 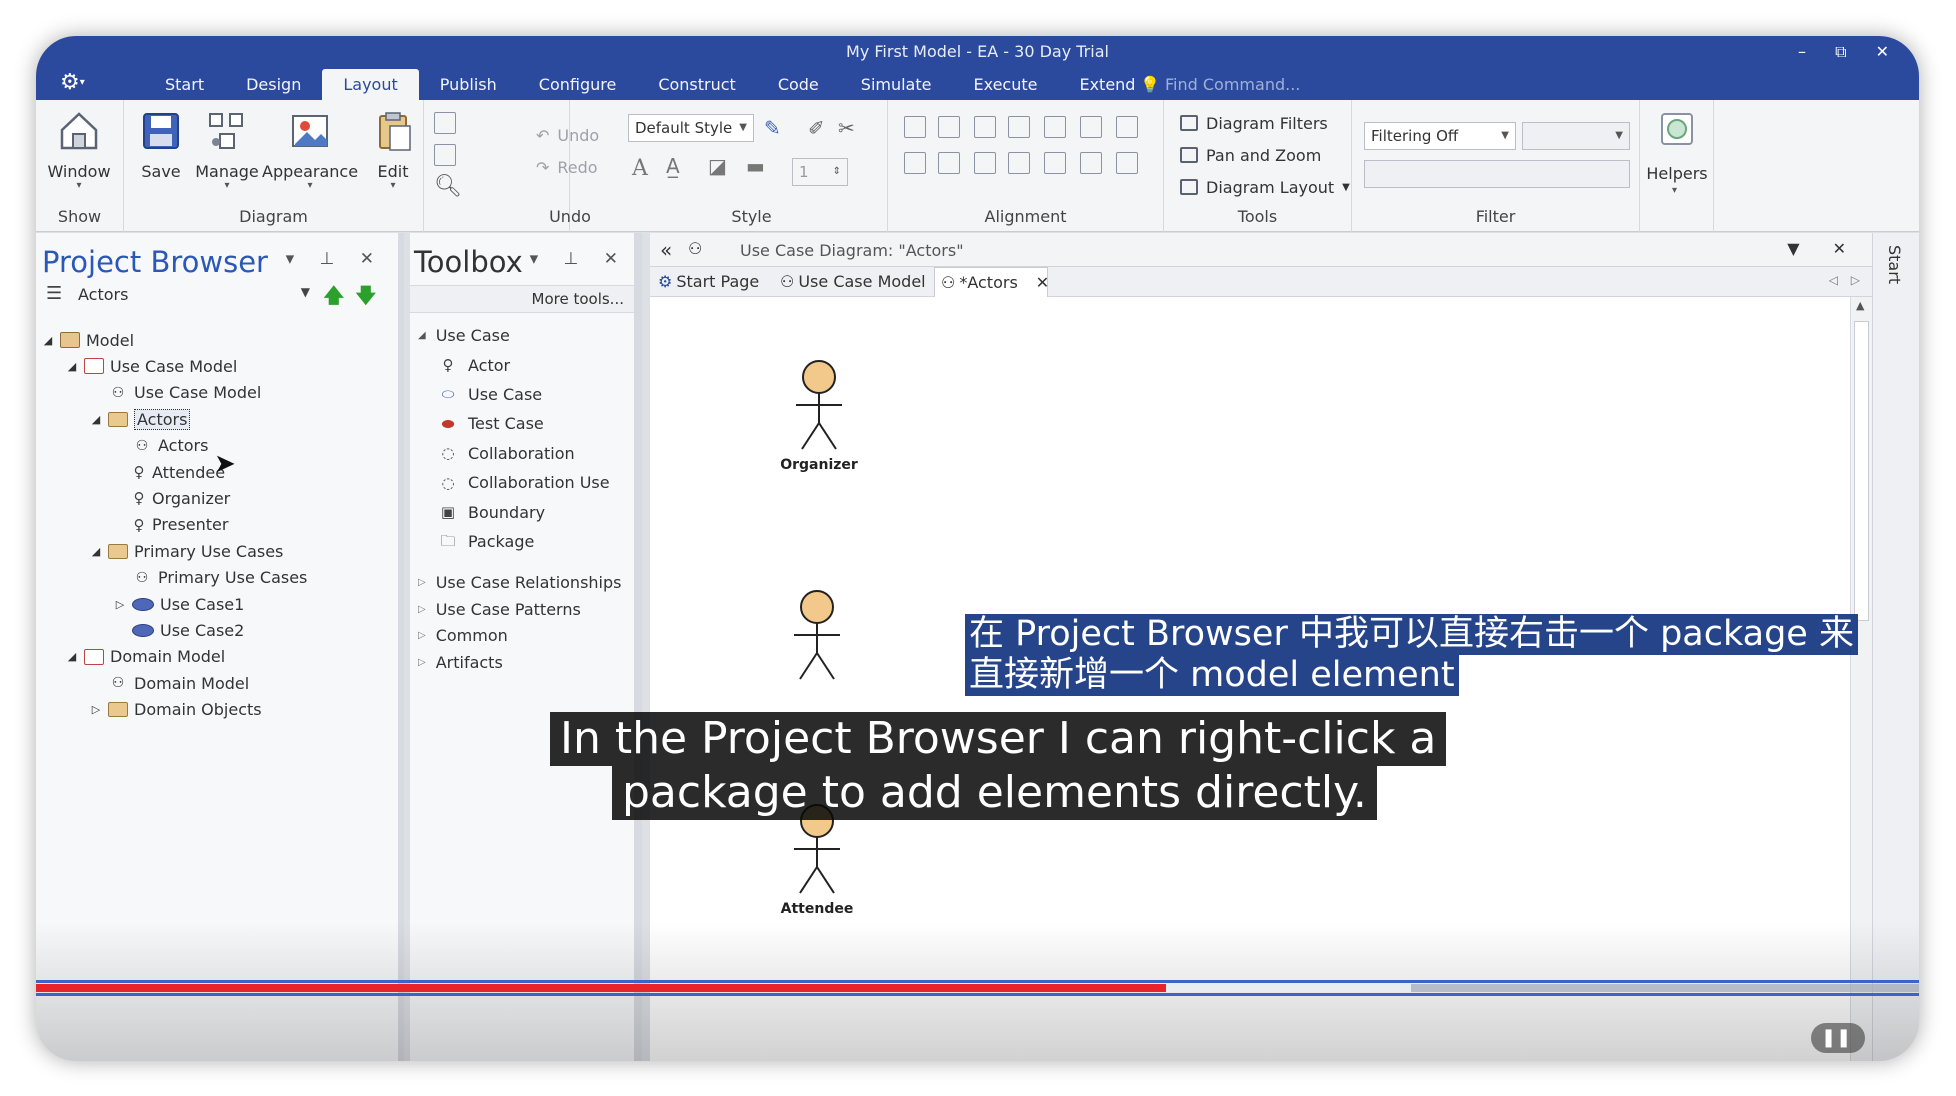 What do you see at coordinates (170, 472) in the screenshot?
I see `tree-item-attendee: ♀ Attendee` at bounding box center [170, 472].